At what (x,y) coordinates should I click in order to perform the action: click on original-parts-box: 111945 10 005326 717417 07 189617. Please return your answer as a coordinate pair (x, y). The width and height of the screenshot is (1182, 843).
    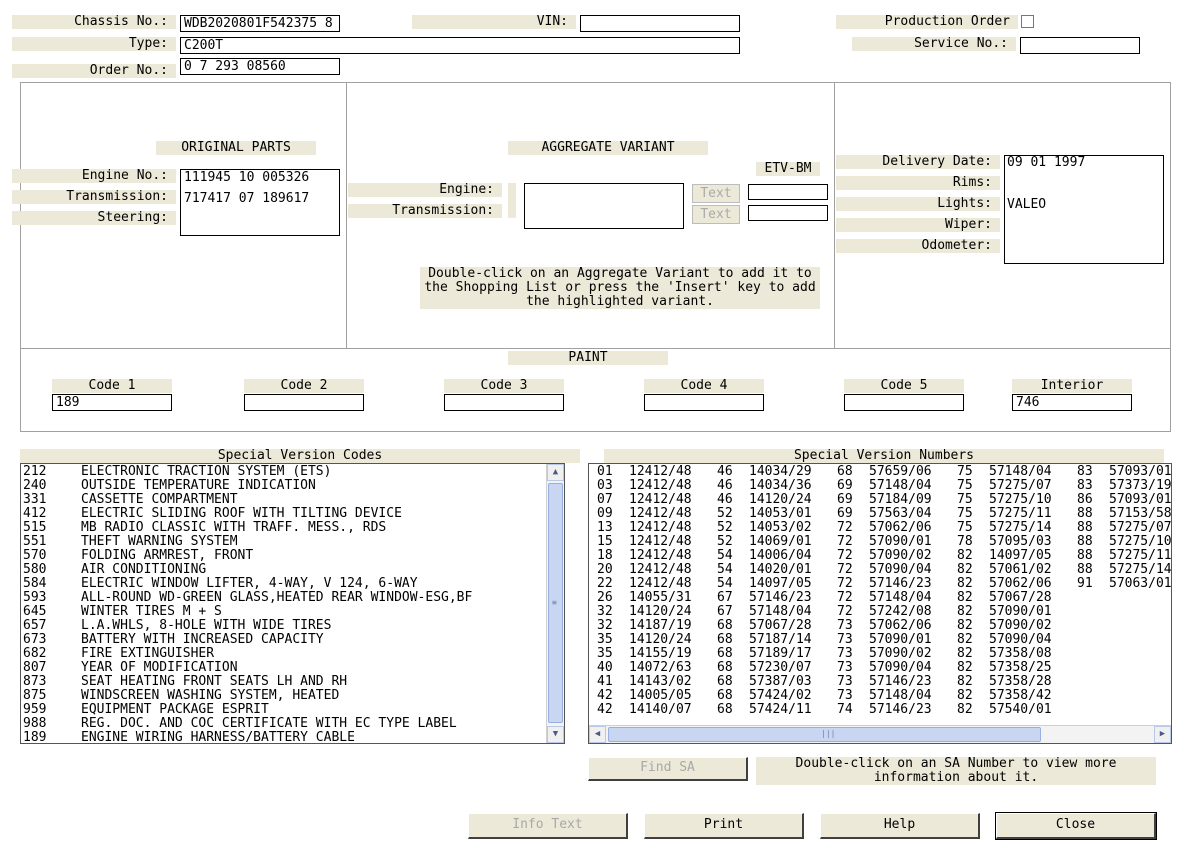
    Looking at the image, I should click on (260, 202).